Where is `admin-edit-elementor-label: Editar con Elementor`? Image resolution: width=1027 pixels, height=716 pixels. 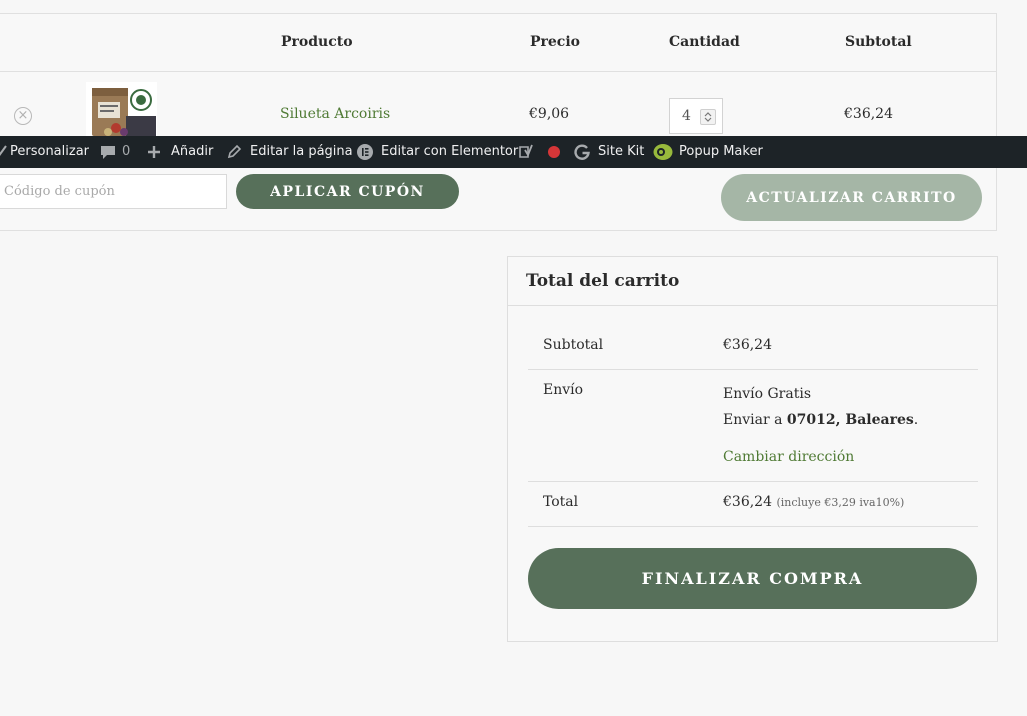 admin-edit-elementor-label: Editar con Elementor is located at coordinates (450, 151).